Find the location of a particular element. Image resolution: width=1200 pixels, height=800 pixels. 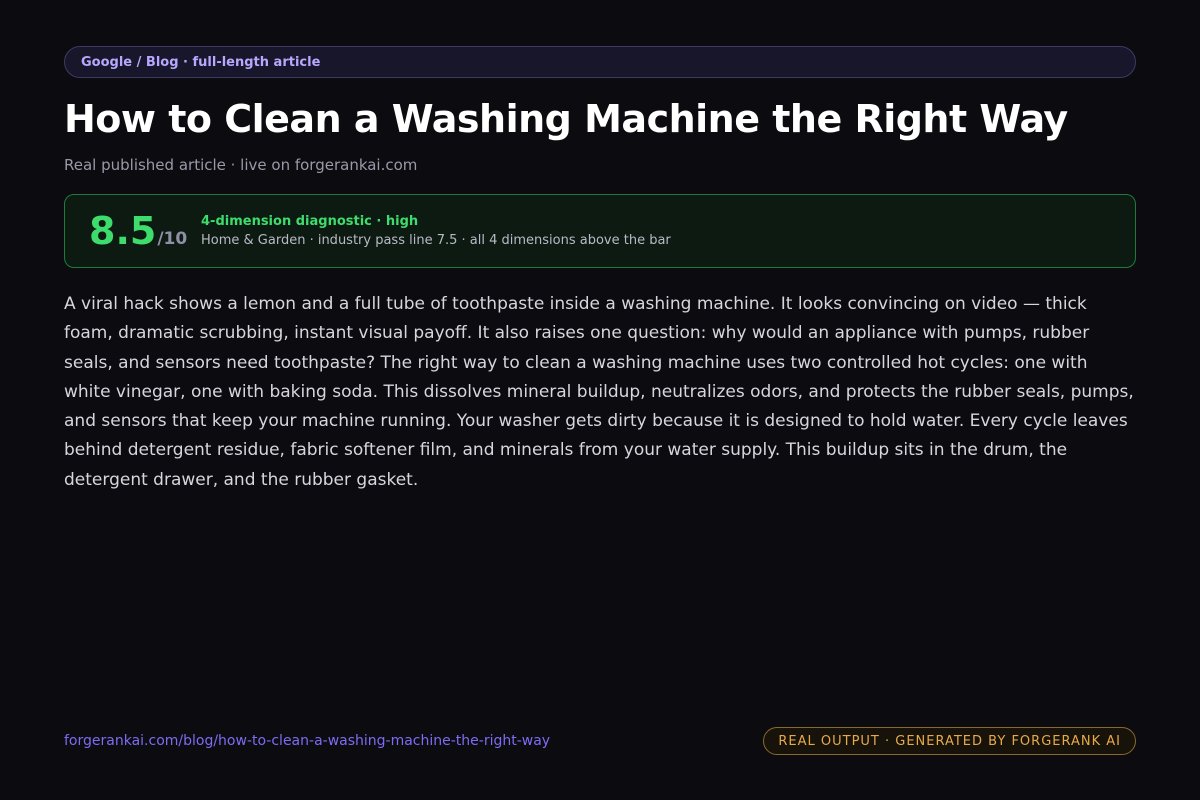

breadcrumb: Google / Blog · full-length article is located at coordinates (600, 62).